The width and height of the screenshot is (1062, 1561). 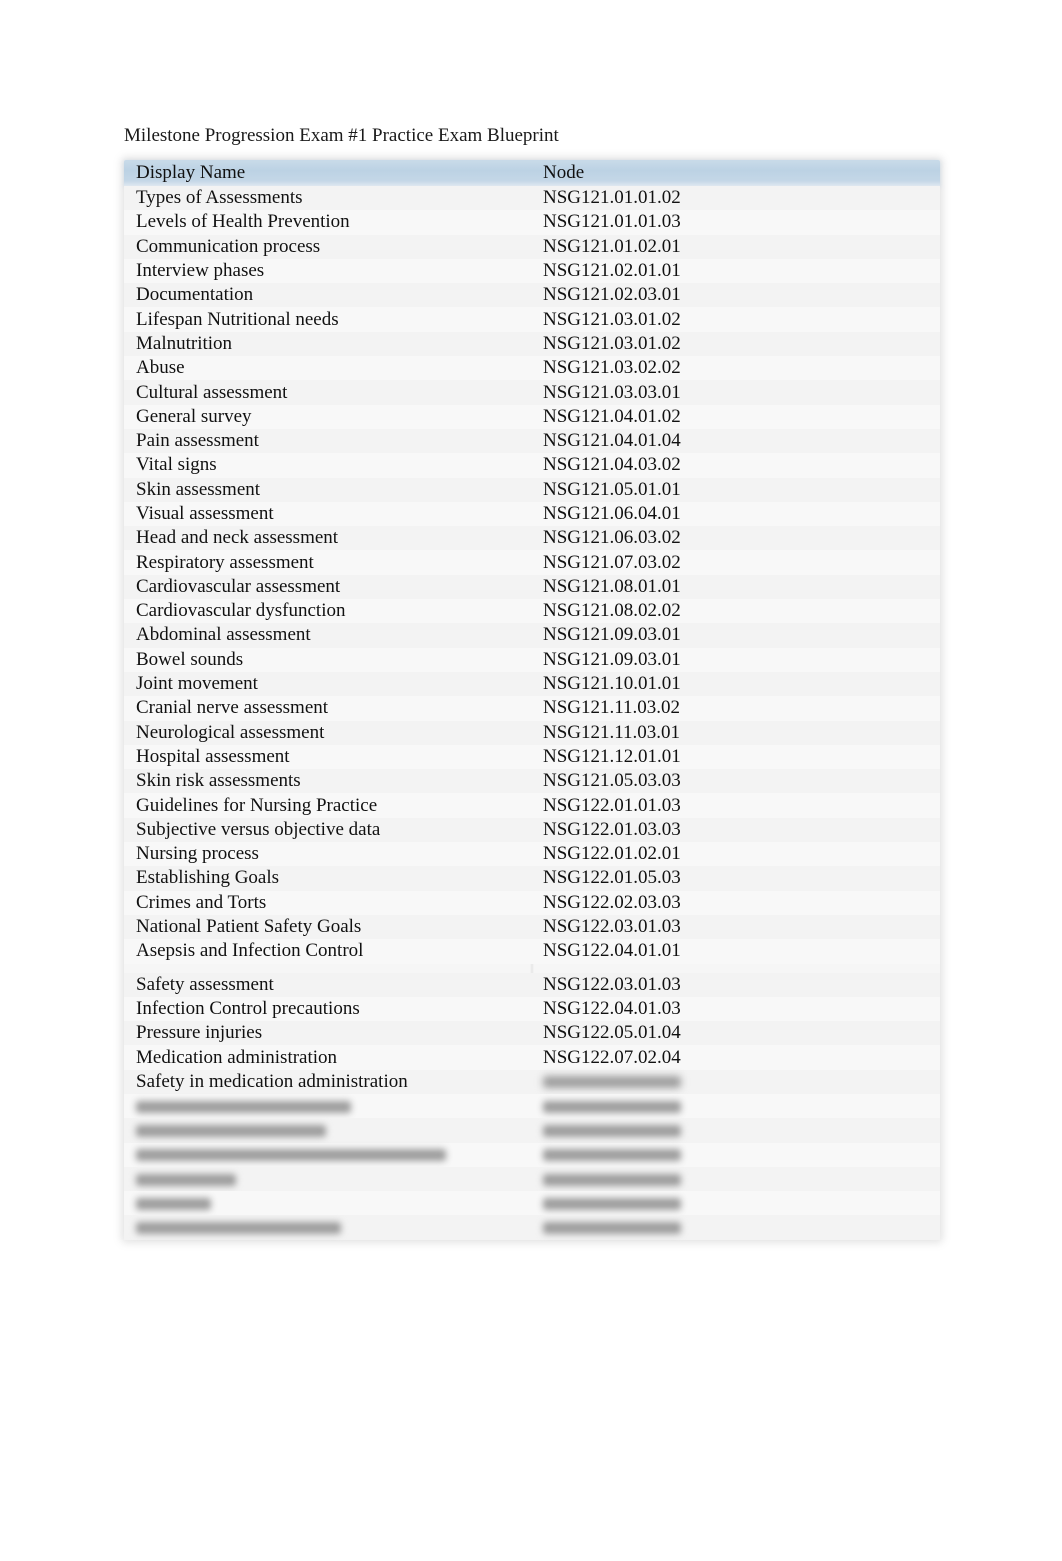 What do you see at coordinates (532, 878) in the screenshot?
I see `table-row: Establishing Goals NSG122.01.05.03` at bounding box center [532, 878].